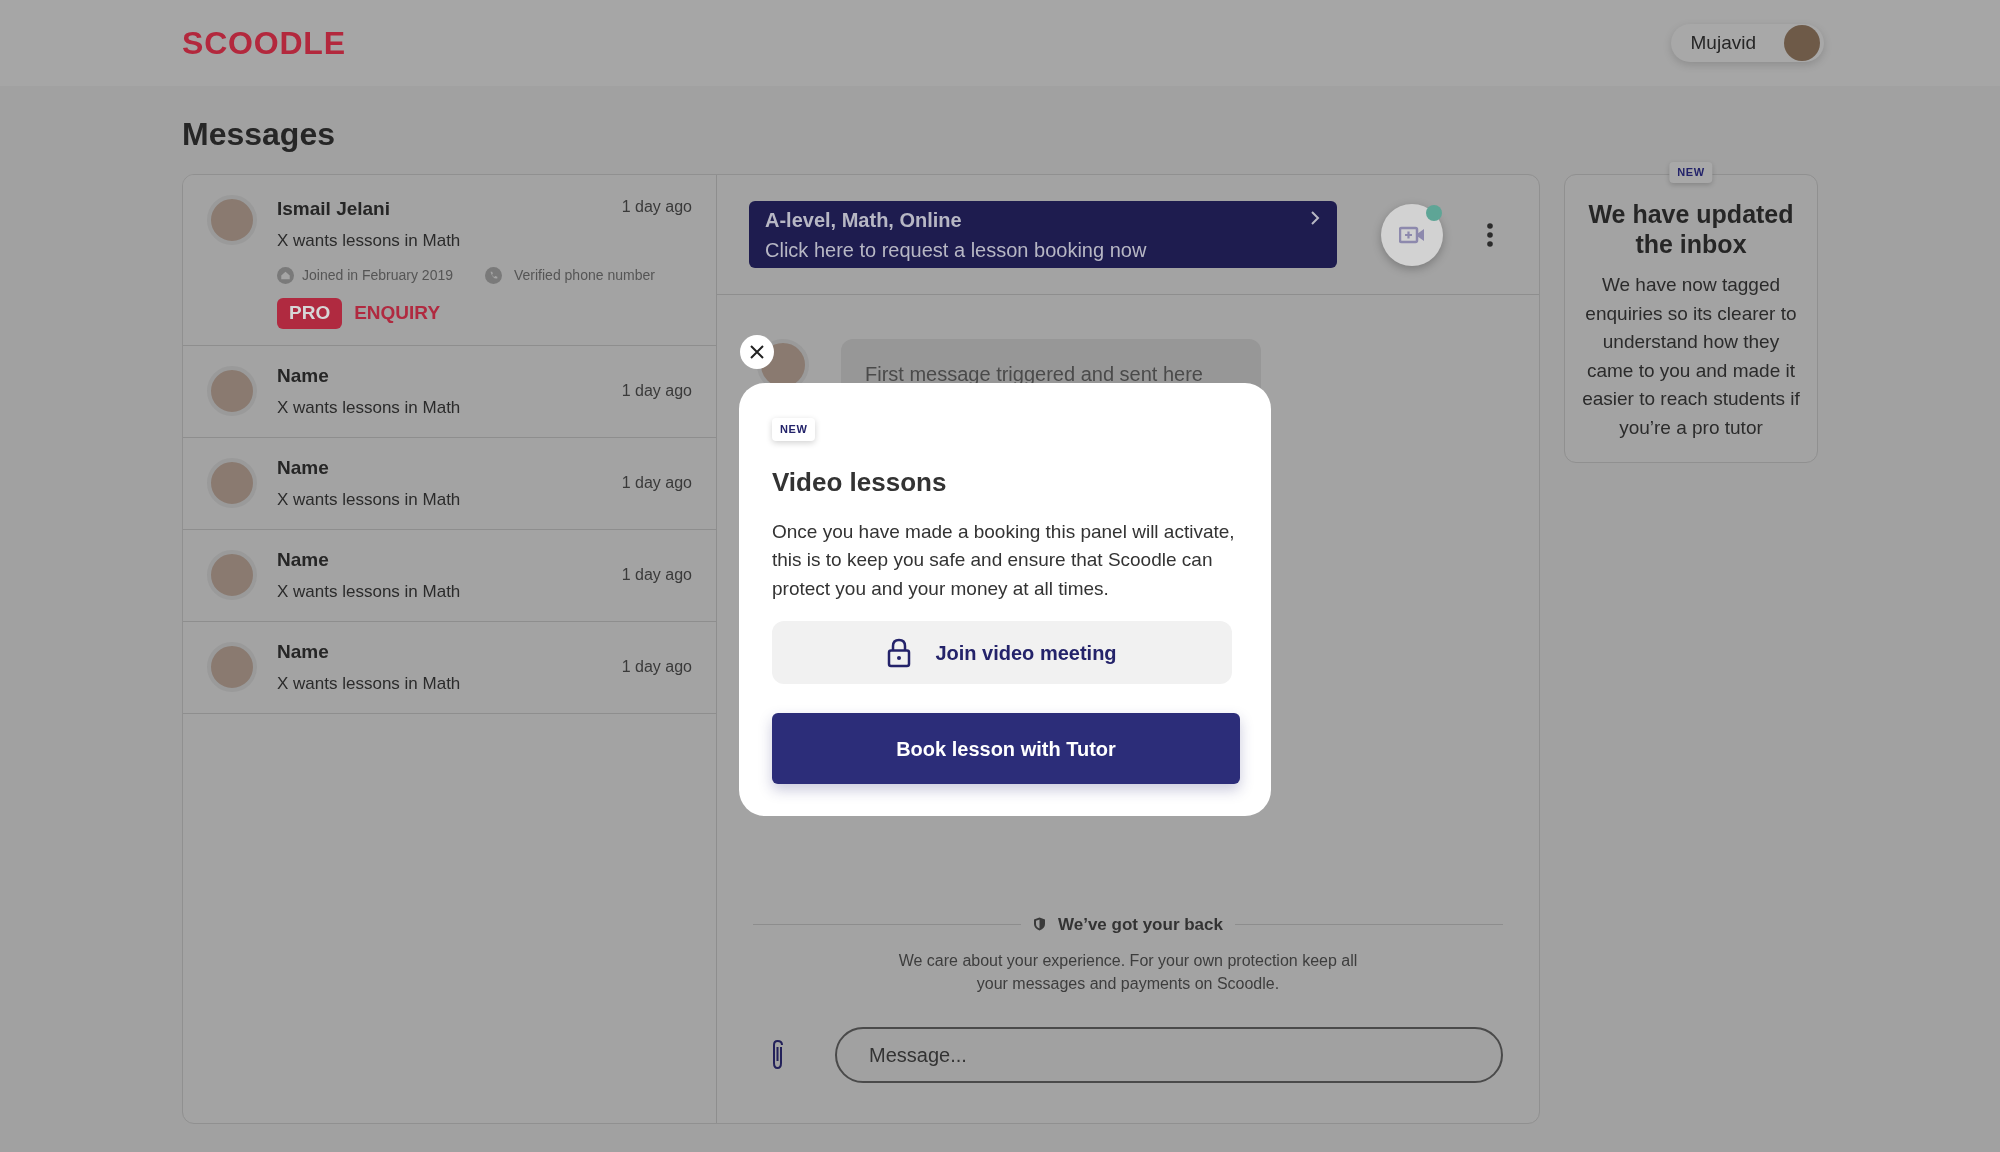 This screenshot has width=2000, height=1152. I want to click on conversation-item: Ismail Jelani X wants lessons in Math 1 day ago Joined in February 2019 Verified phone number PRO ENQUIRY, so click(449, 260).